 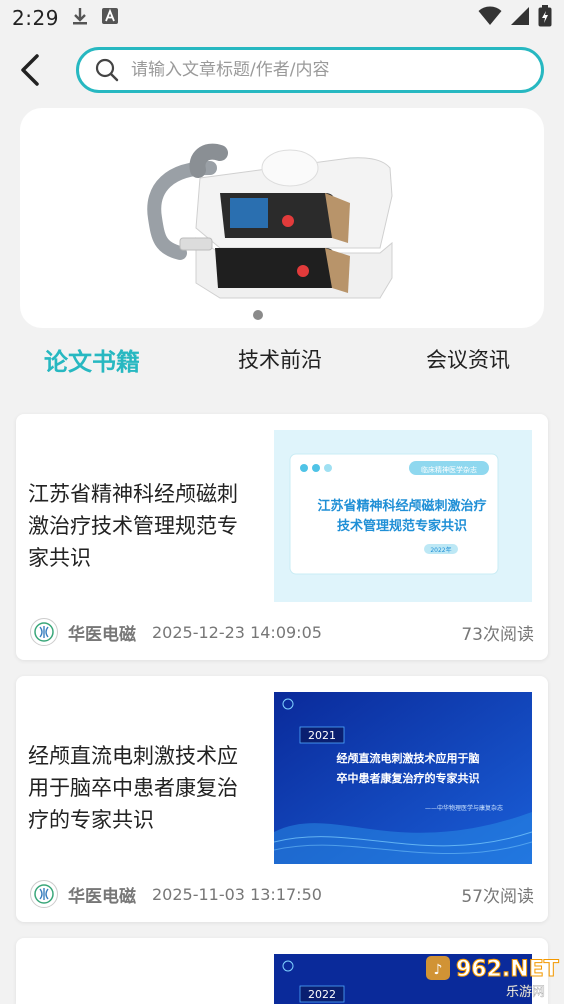 What do you see at coordinates (322, 994) in the screenshot?
I see `thumb-year: 2022` at bounding box center [322, 994].